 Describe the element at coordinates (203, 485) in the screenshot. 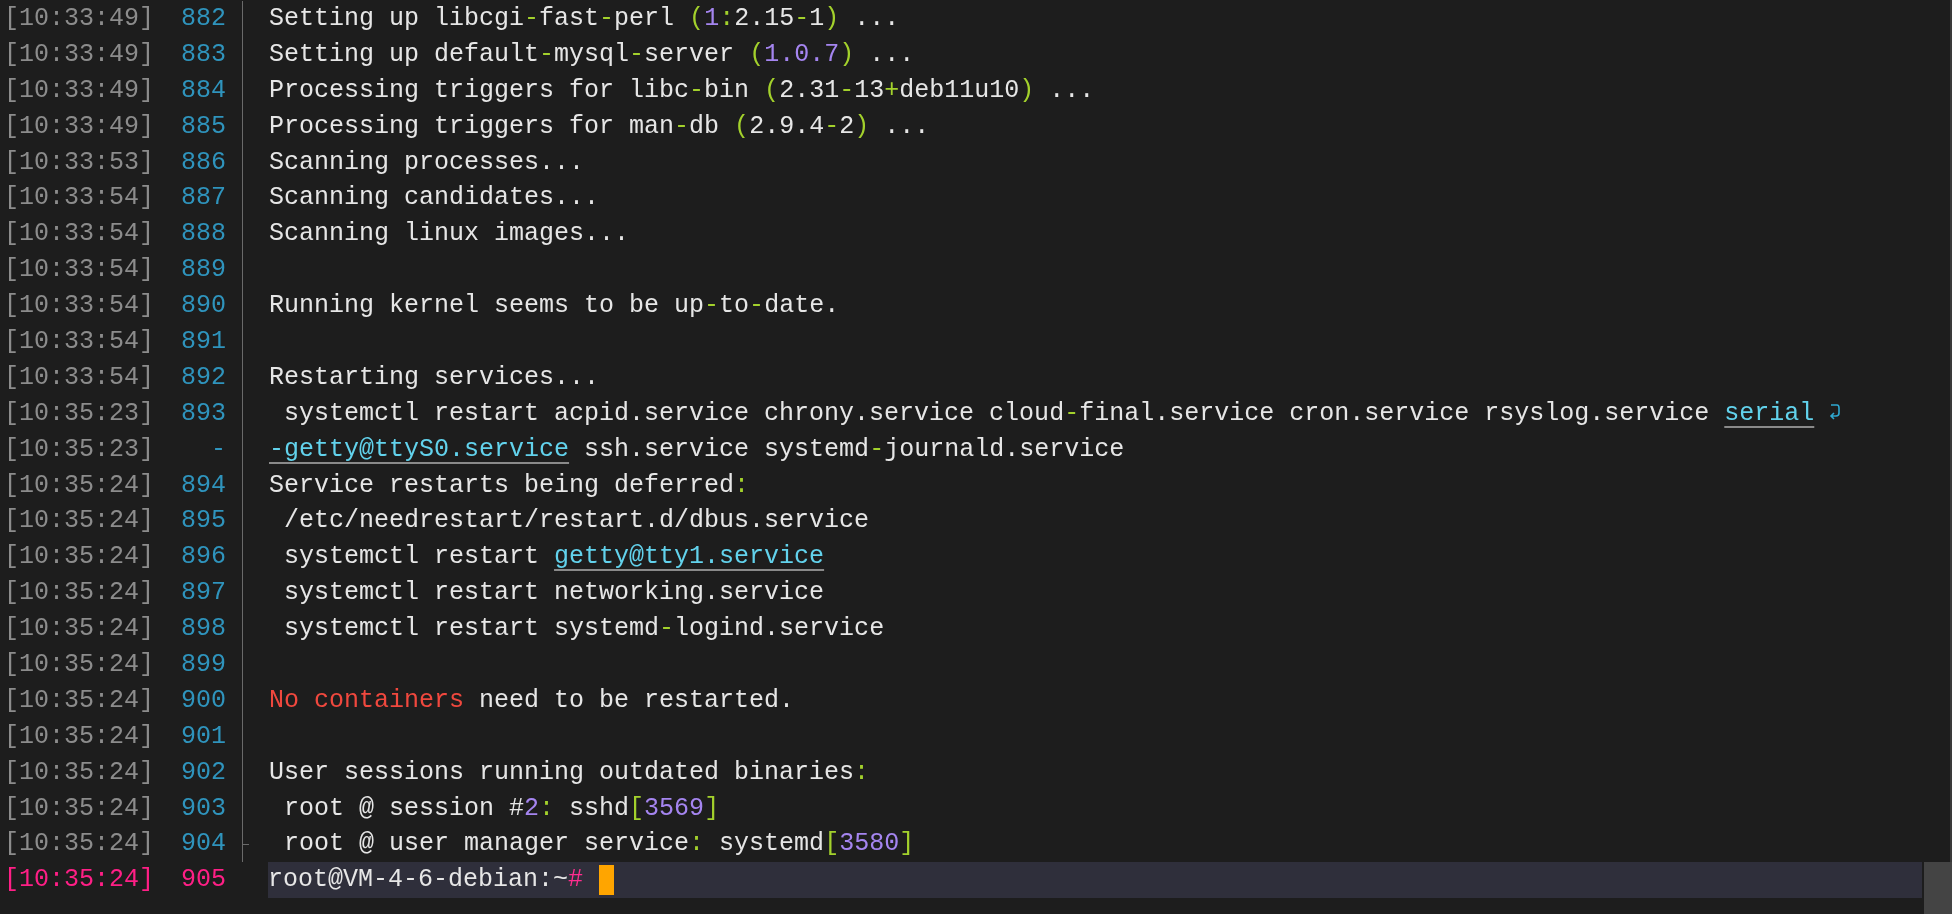

I see `line-number: 894` at that location.